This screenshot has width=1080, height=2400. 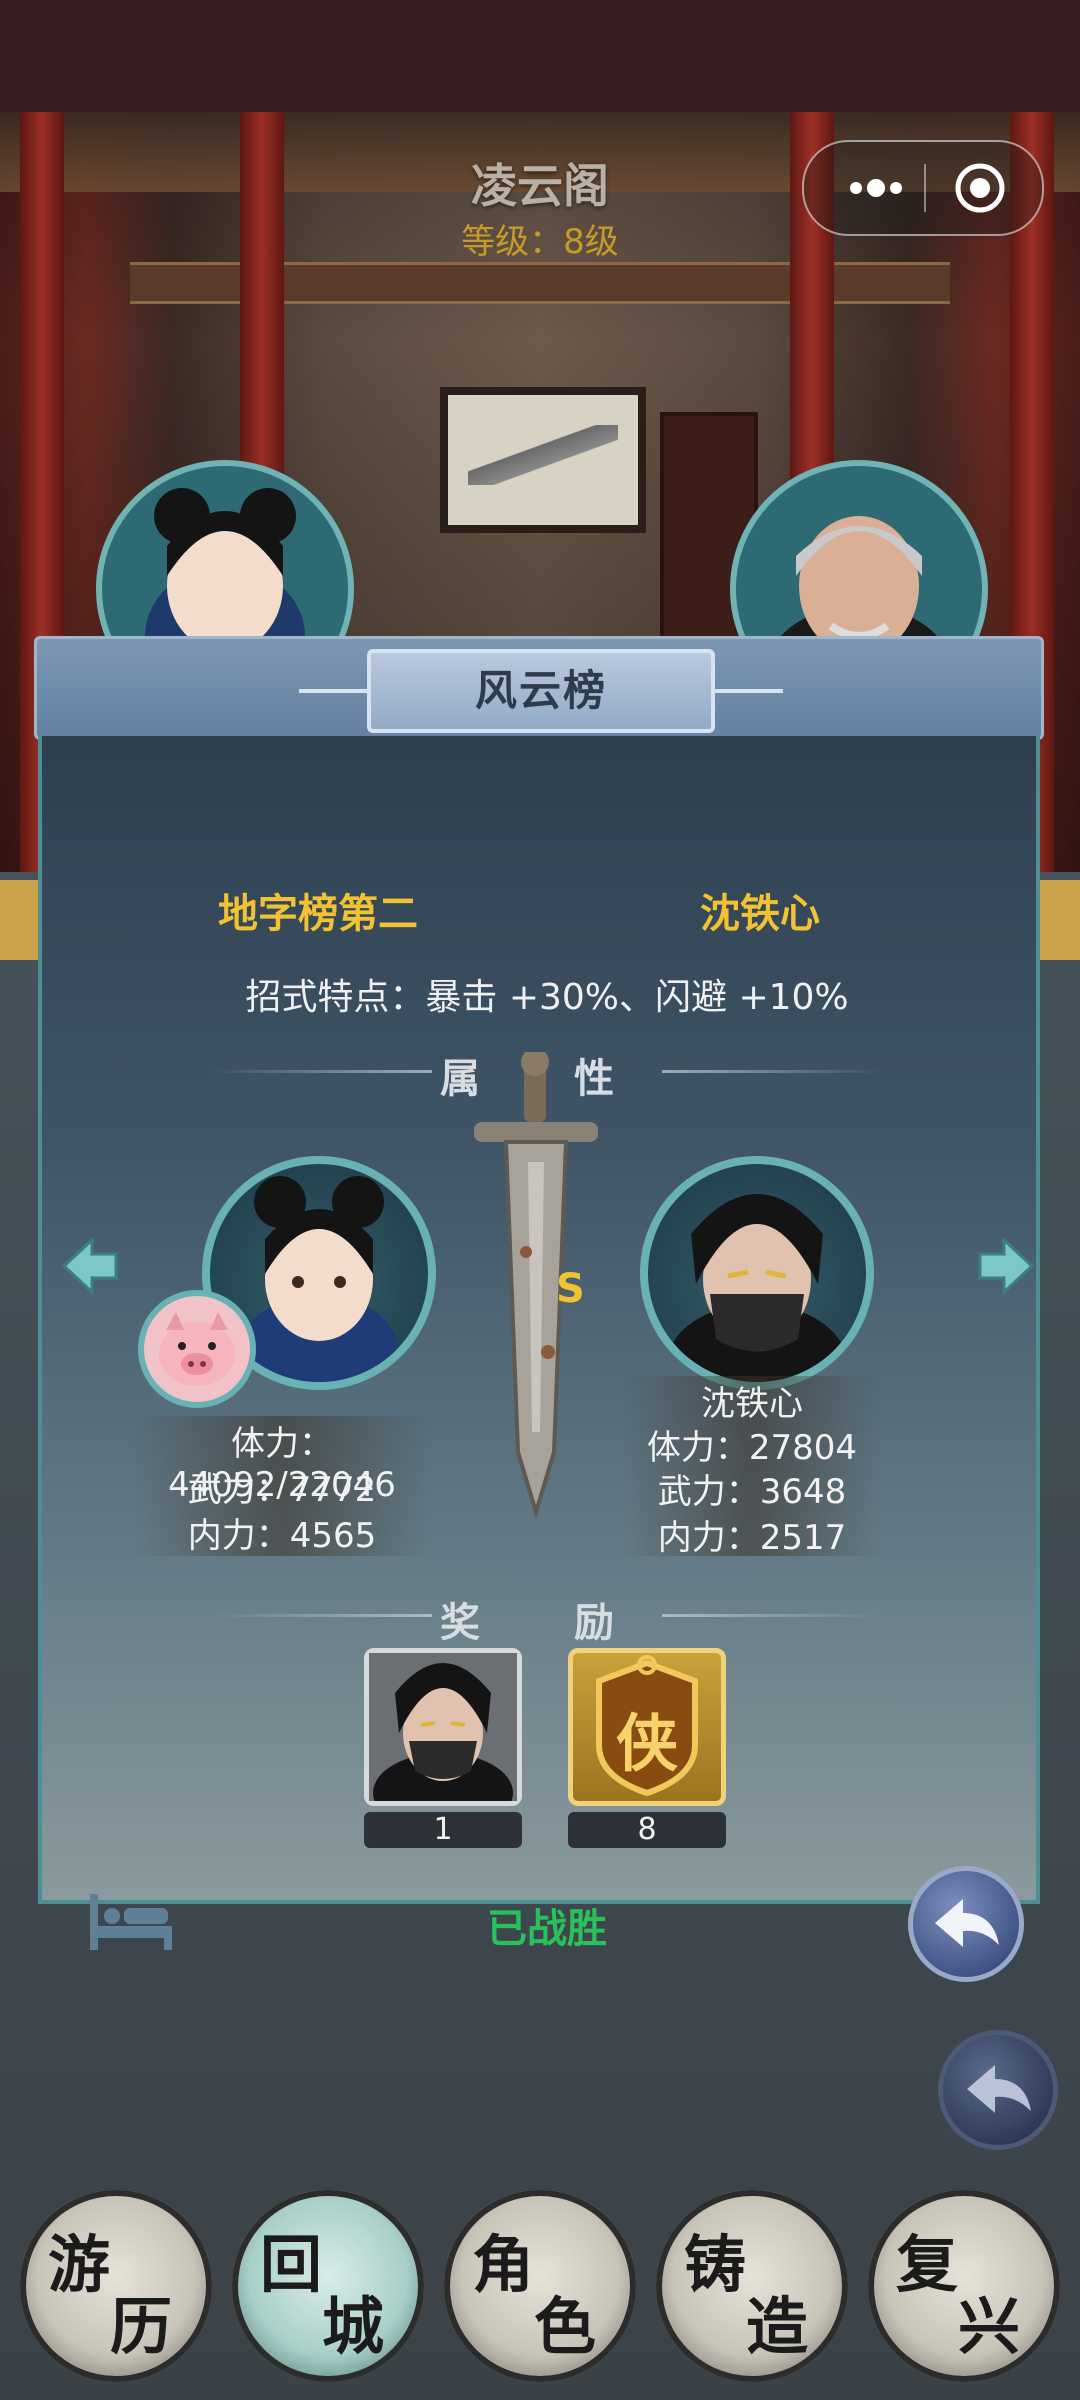 I want to click on dialog-header: 风云榜, so click(x=539, y=688).